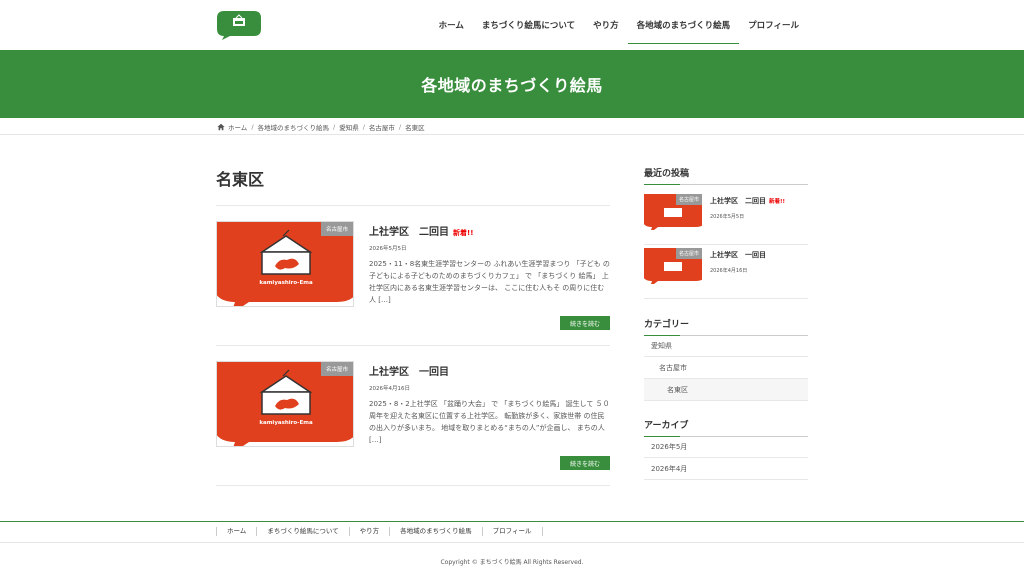 Image resolution: width=1024 pixels, height=578 pixels. Describe the element at coordinates (606, 25) in the screenshot. I see `nav-item-howto: やり方` at that location.